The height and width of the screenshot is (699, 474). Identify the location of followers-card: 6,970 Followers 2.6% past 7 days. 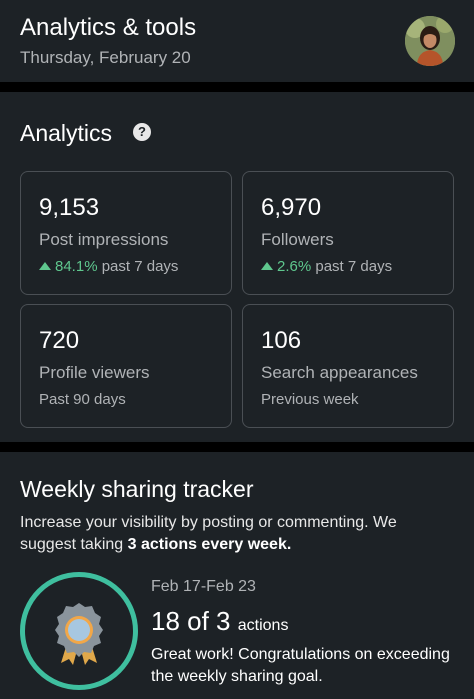
(348, 233).